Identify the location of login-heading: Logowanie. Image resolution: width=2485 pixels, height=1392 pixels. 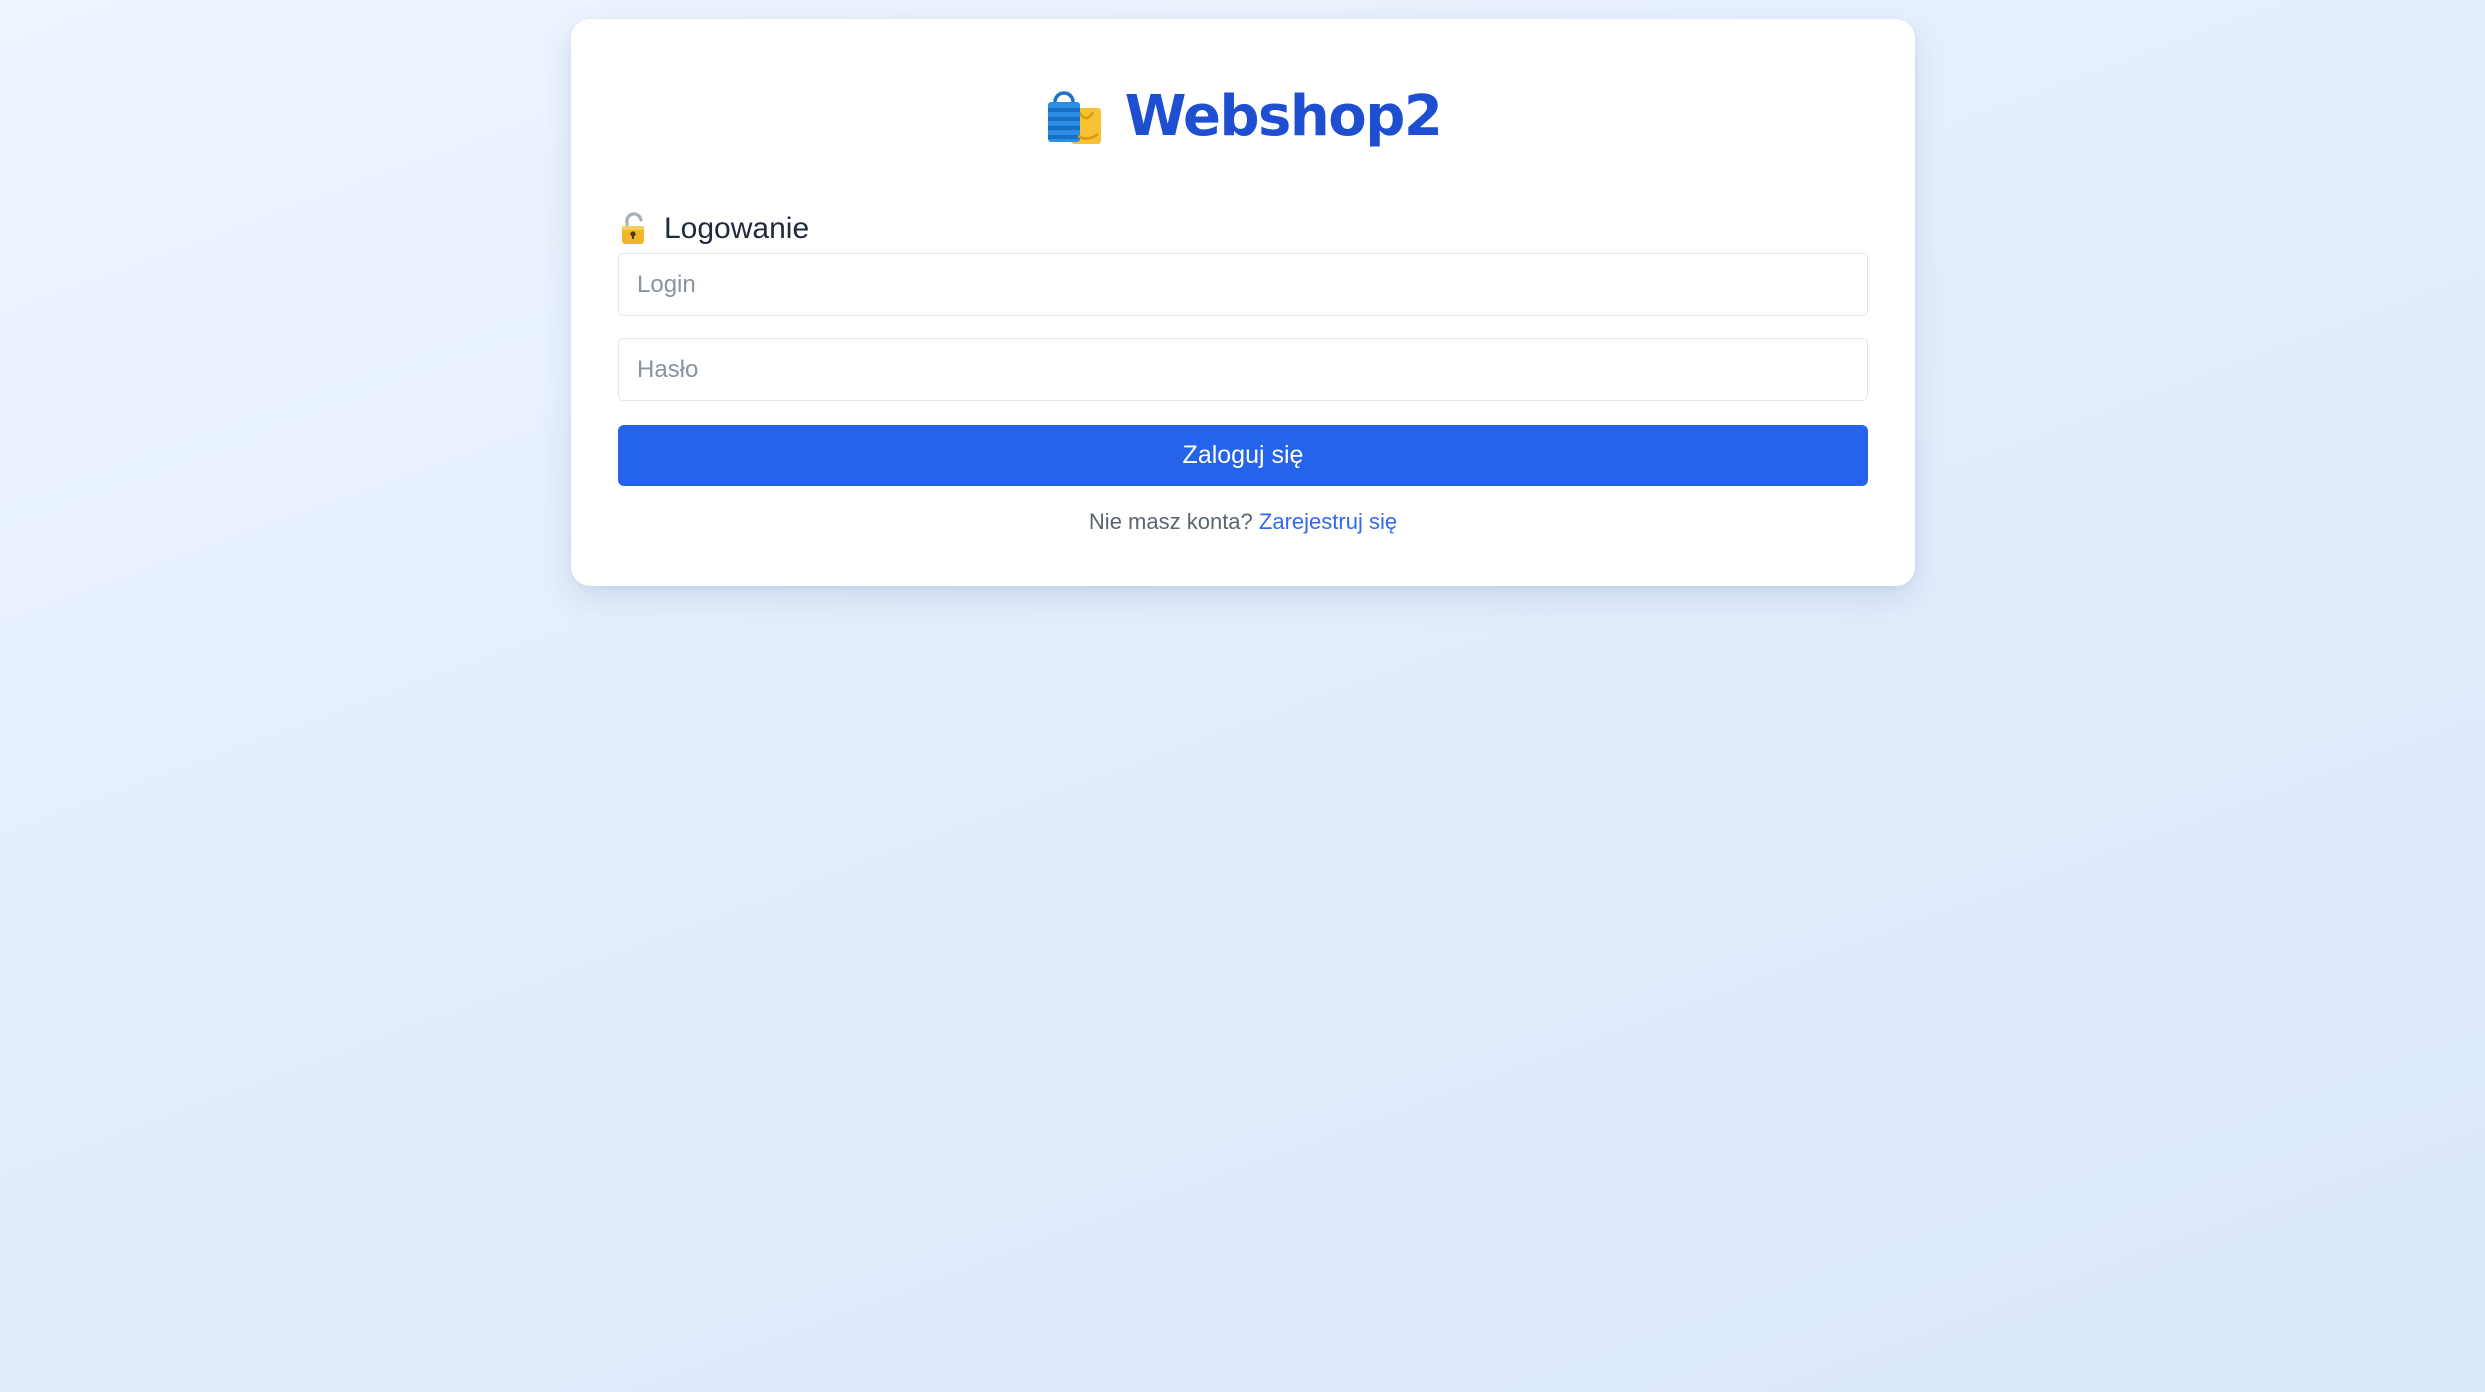
(713, 229).